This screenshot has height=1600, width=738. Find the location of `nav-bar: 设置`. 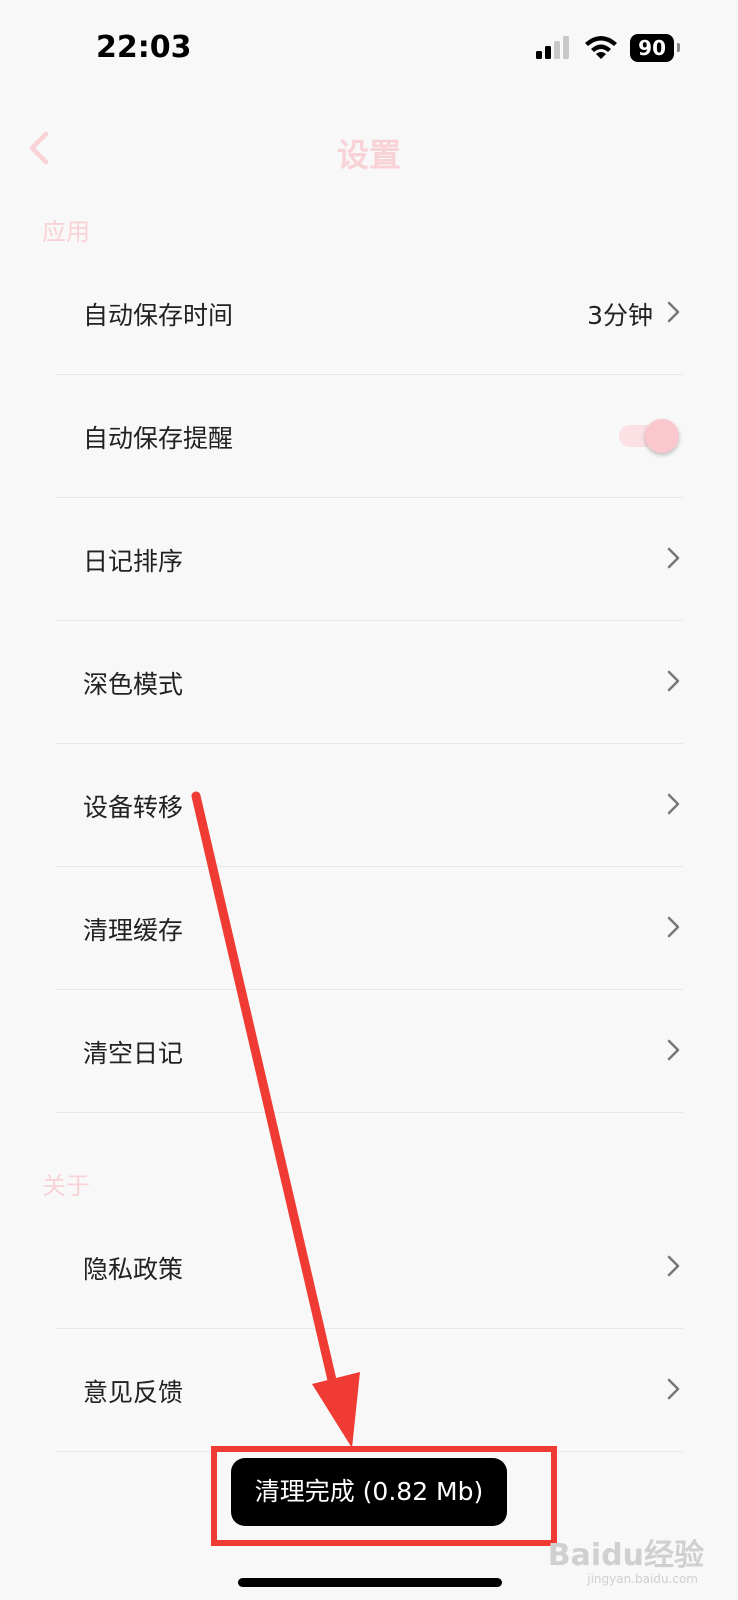

nav-bar: 设置 is located at coordinates (369, 150).